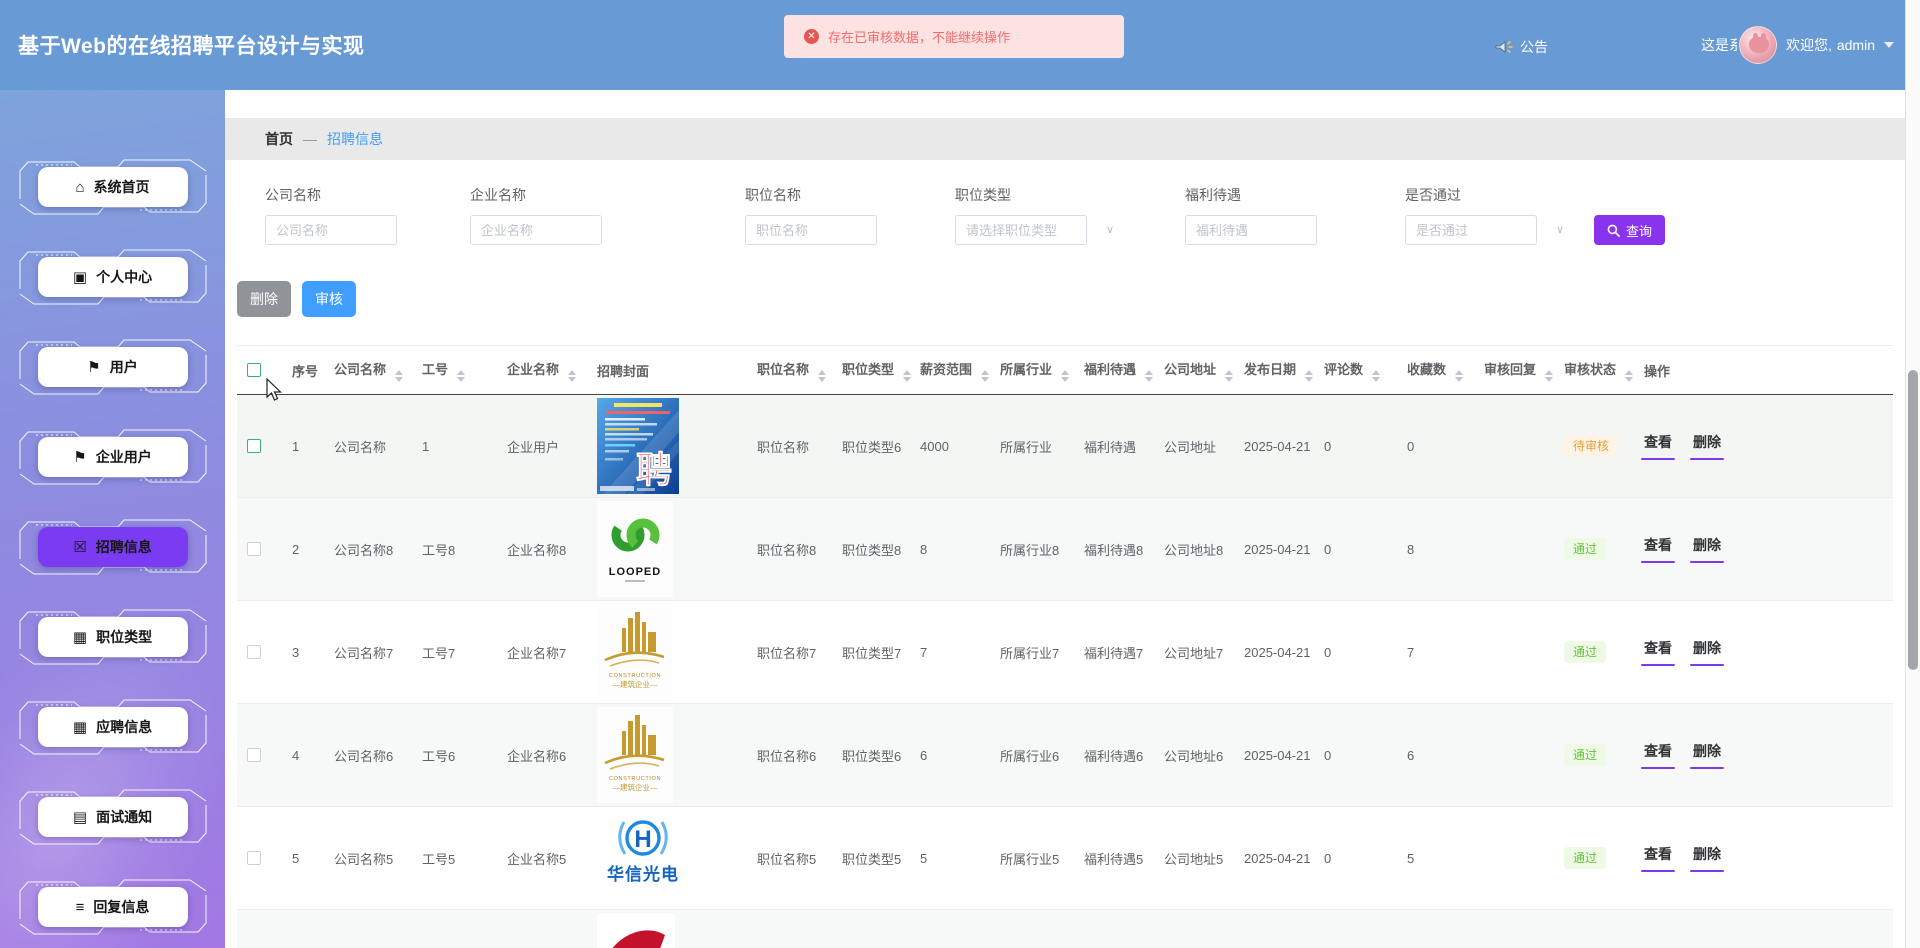  I want to click on breadcrumb-home: 首页, so click(279, 139).